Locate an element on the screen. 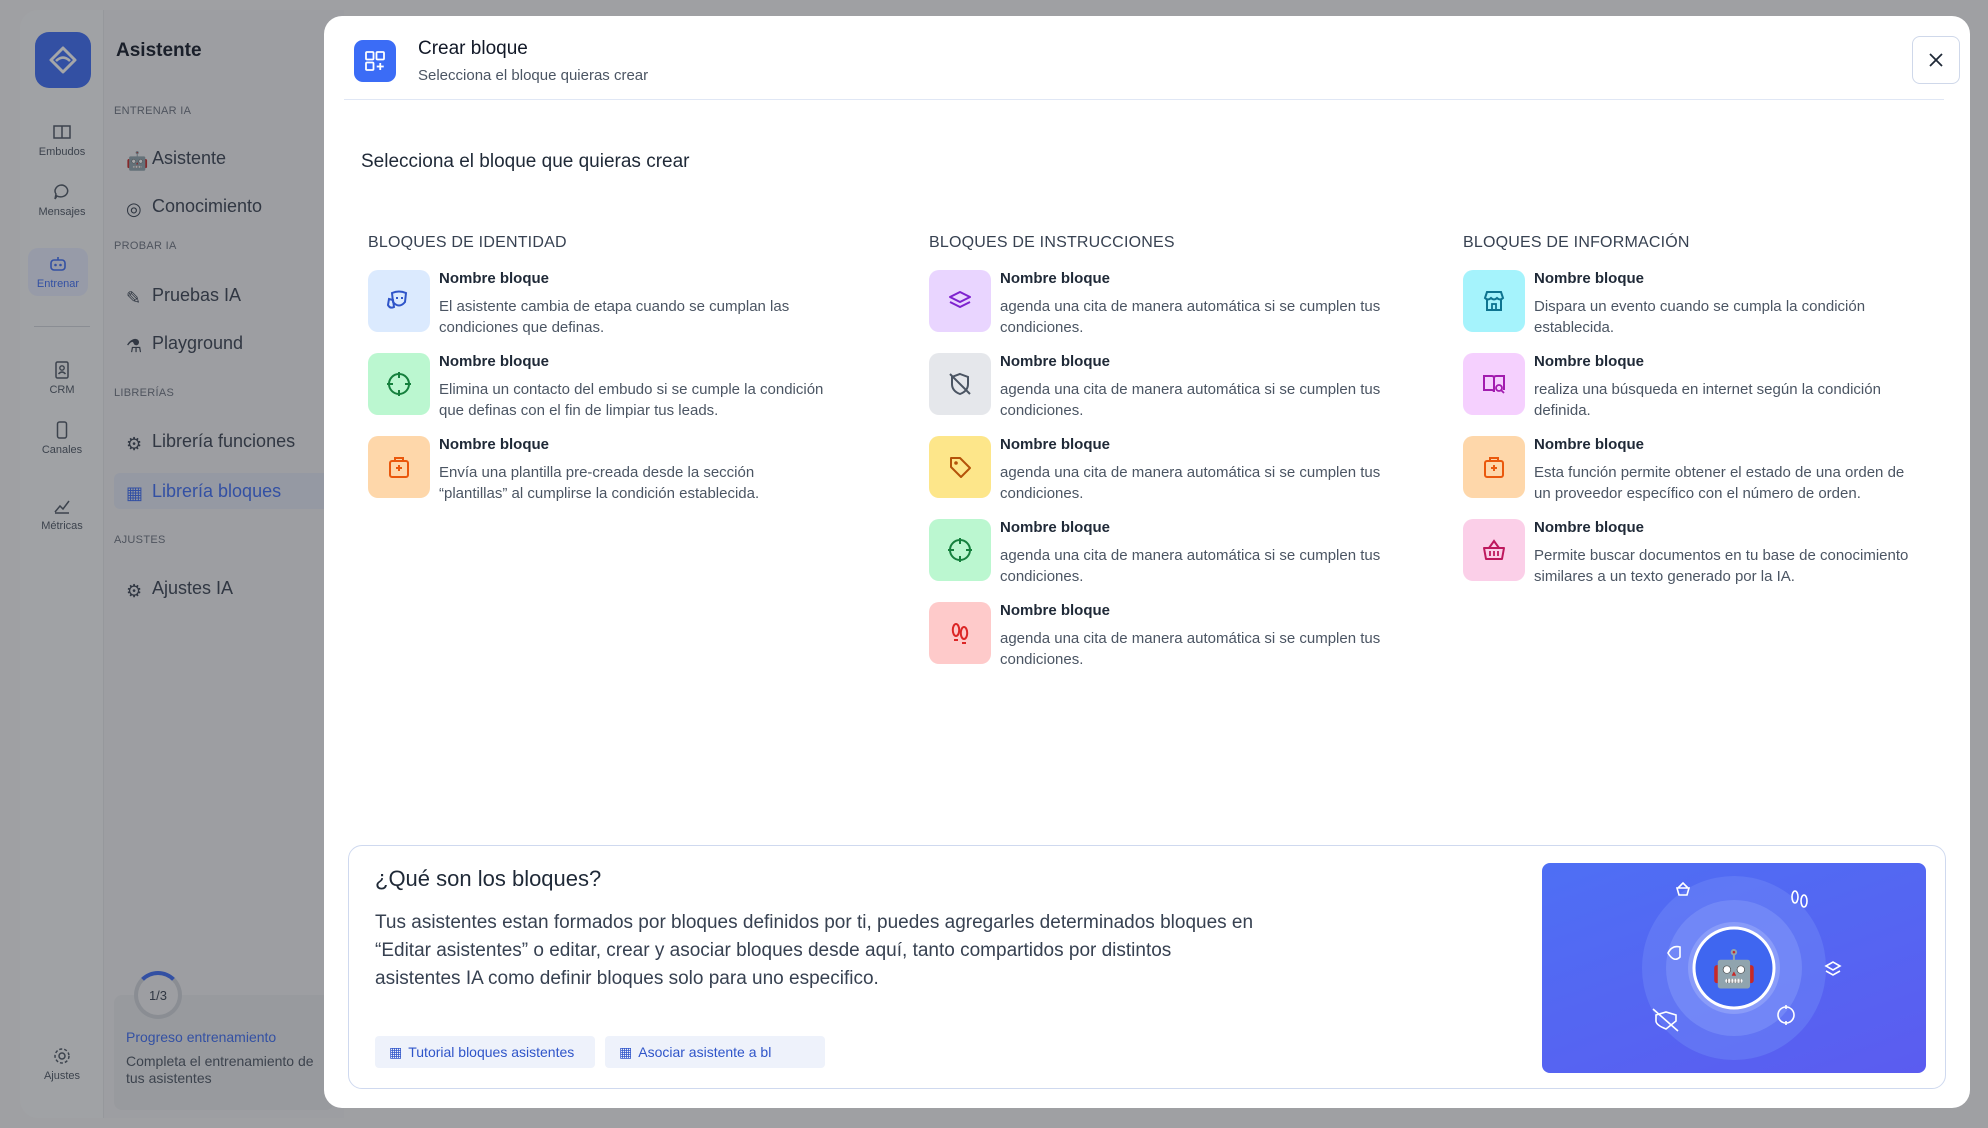 This screenshot has width=1988, height=1128. link-label: Tutorial bloques asistentes is located at coordinates (491, 1052).